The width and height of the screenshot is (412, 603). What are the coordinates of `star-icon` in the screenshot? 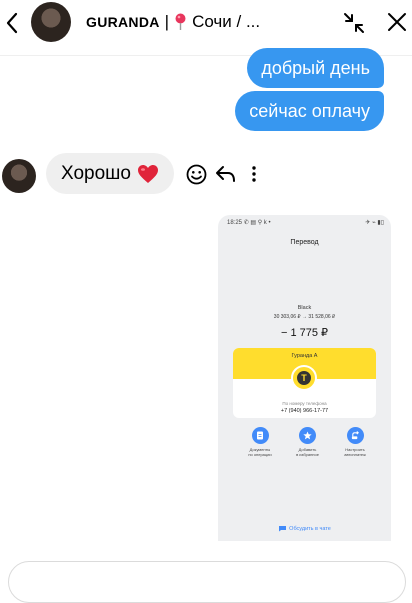 It's located at (307, 435).